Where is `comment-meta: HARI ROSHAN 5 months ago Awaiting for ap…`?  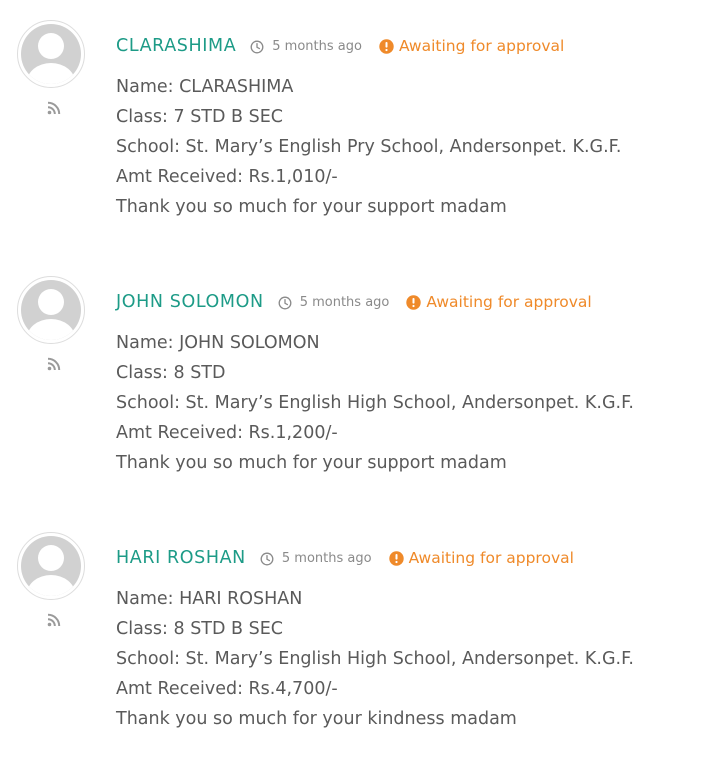 comment-meta: HARI ROSHAN 5 months ago Awaiting for ap… is located at coordinates (345, 558).